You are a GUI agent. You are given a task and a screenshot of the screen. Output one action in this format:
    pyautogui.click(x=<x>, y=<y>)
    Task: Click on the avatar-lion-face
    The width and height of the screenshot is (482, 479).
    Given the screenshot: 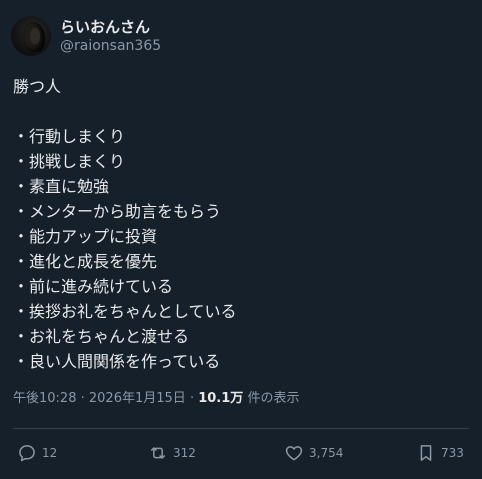 What is the action you would take?
    pyautogui.click(x=35, y=36)
    